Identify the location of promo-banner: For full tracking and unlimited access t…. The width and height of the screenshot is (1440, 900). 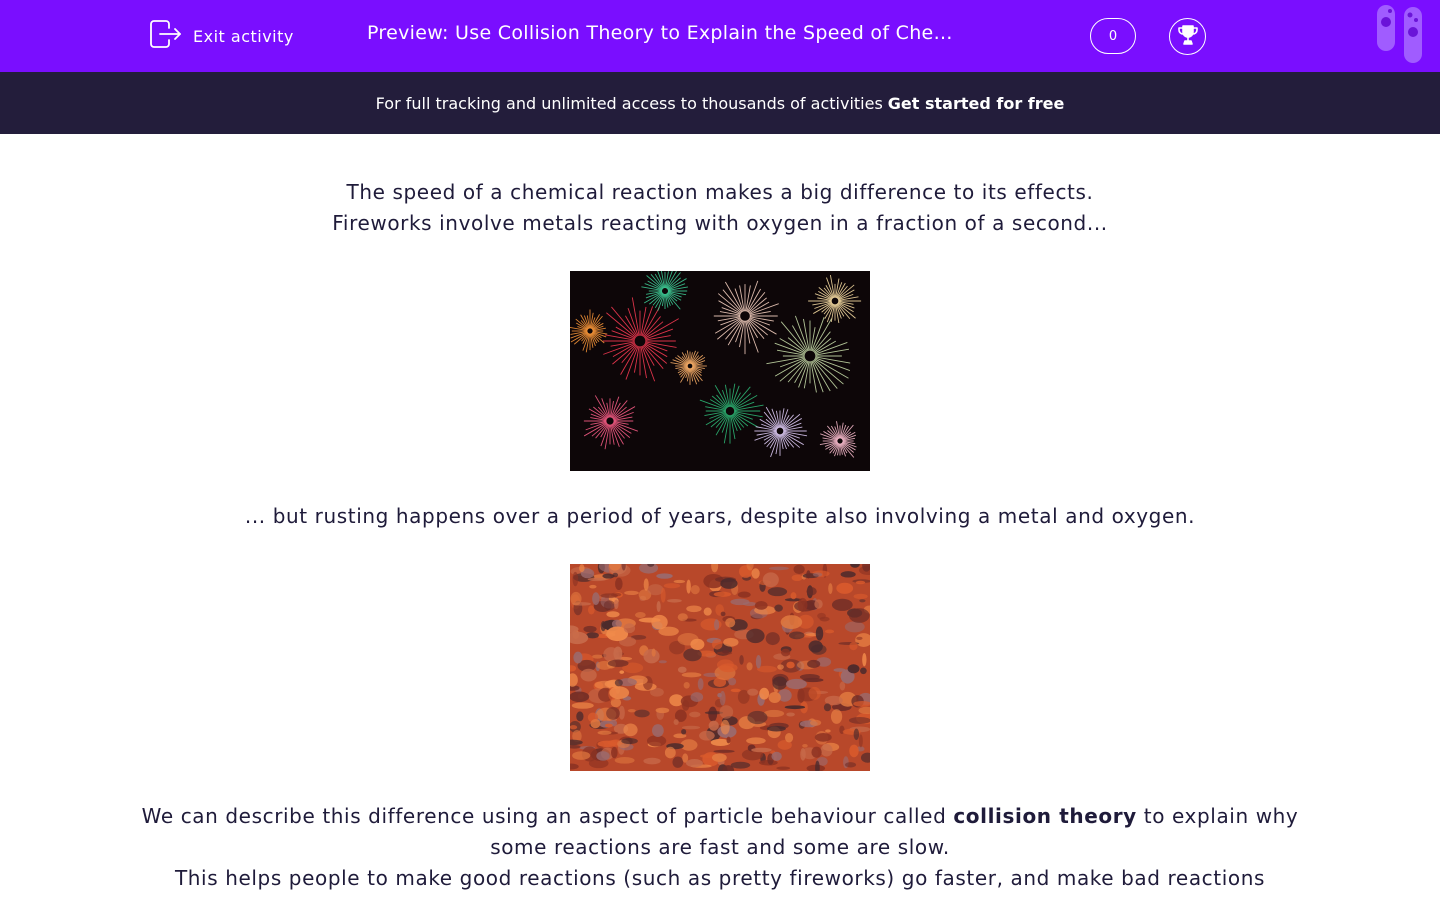
(720, 103).